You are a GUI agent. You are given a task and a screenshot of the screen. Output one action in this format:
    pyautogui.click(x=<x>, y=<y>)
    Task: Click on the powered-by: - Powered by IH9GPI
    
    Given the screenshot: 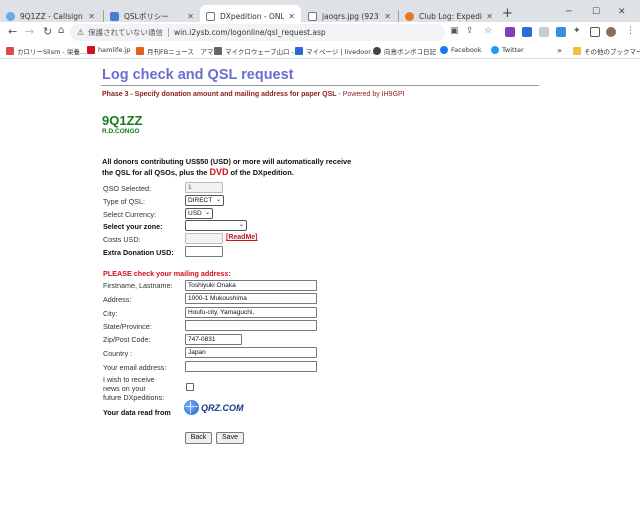 What is the action you would take?
    pyautogui.click(x=370, y=94)
    